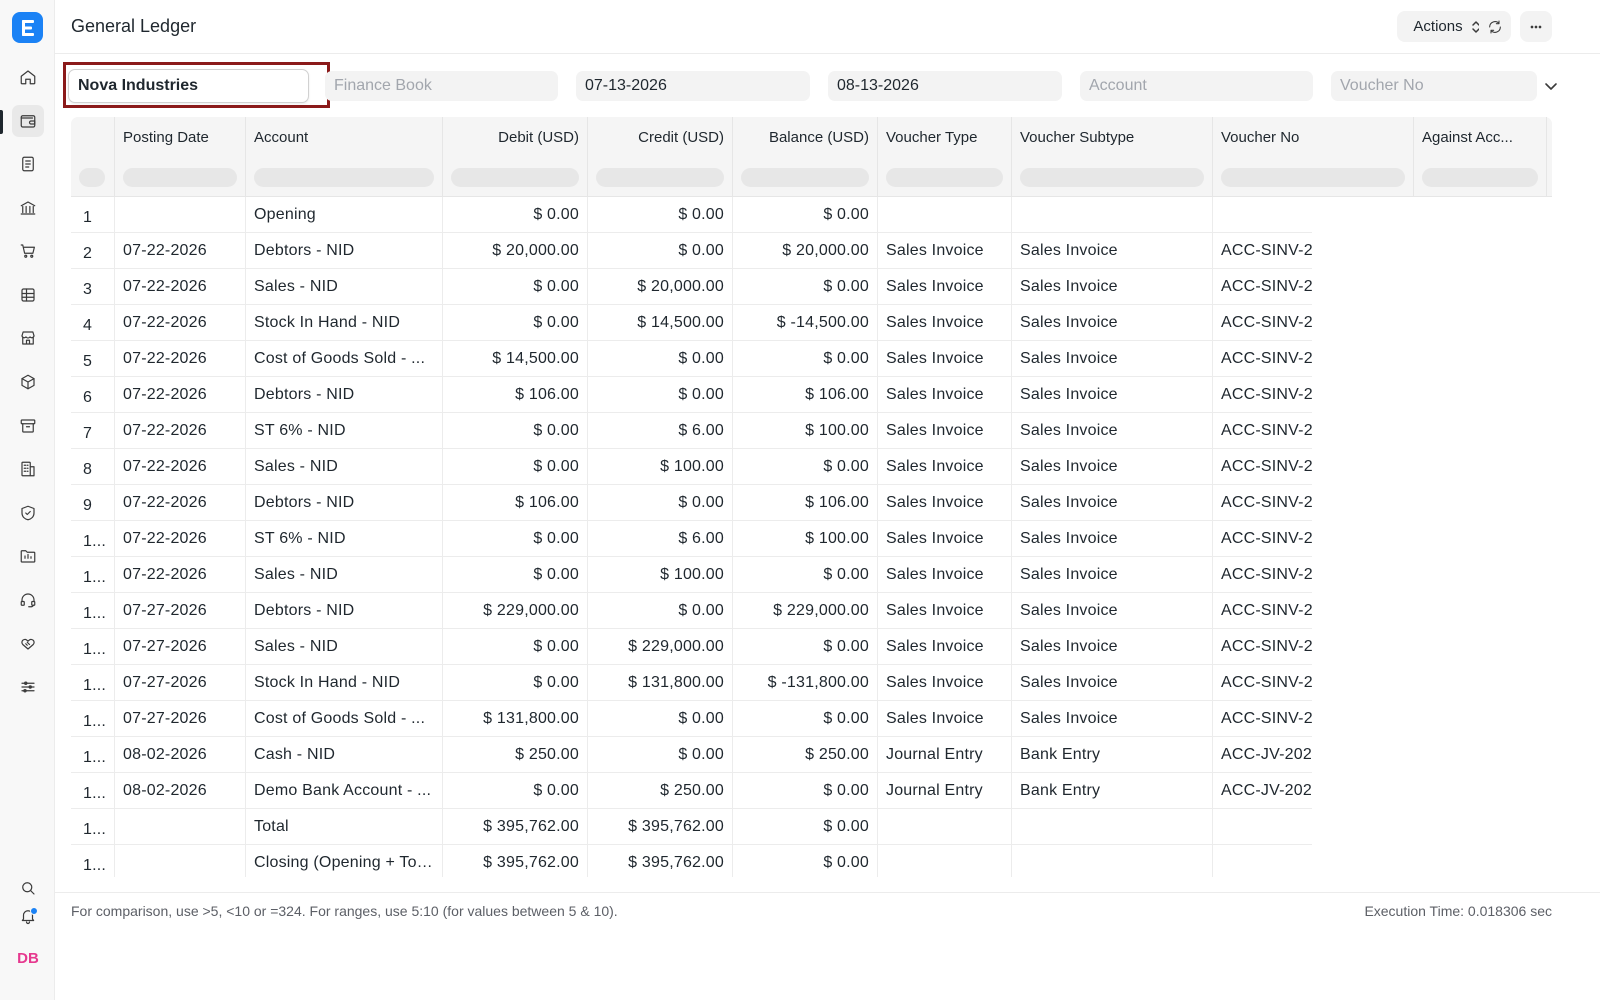 Image resolution: width=1600 pixels, height=1000 pixels. I want to click on account-cell: Total, so click(344, 827).